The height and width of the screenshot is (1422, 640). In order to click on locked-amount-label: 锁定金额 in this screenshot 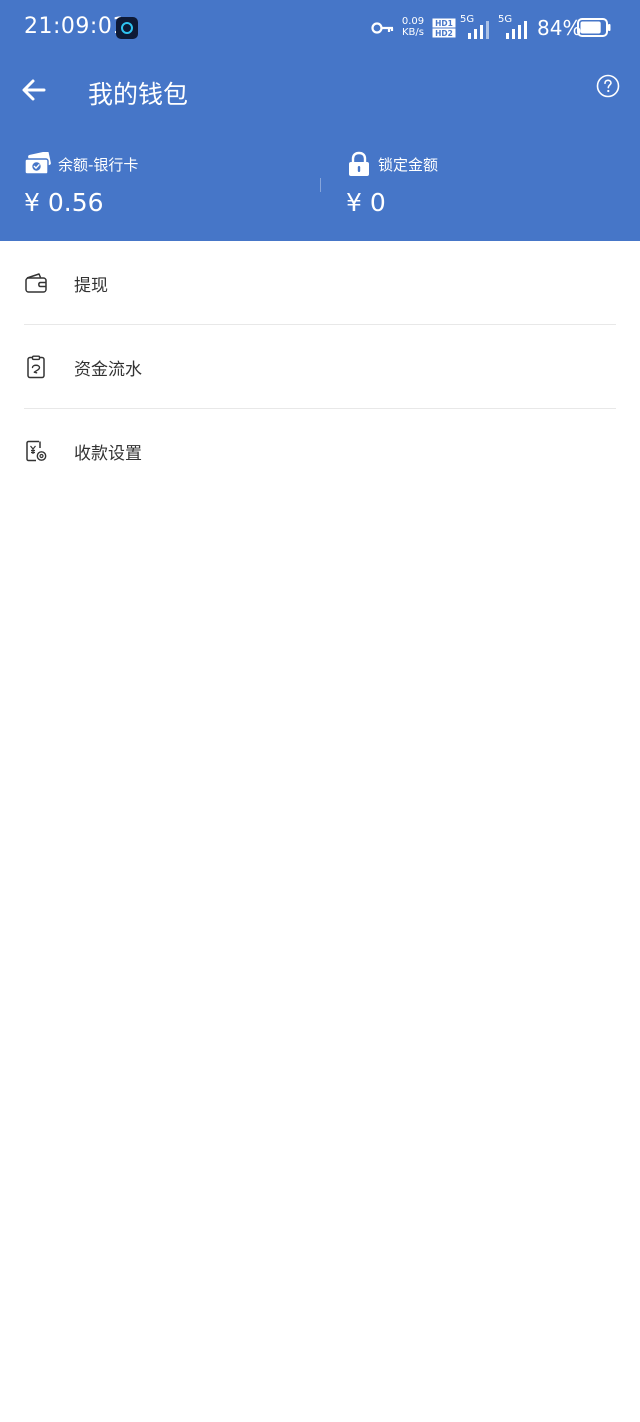, I will do `click(408, 164)`.